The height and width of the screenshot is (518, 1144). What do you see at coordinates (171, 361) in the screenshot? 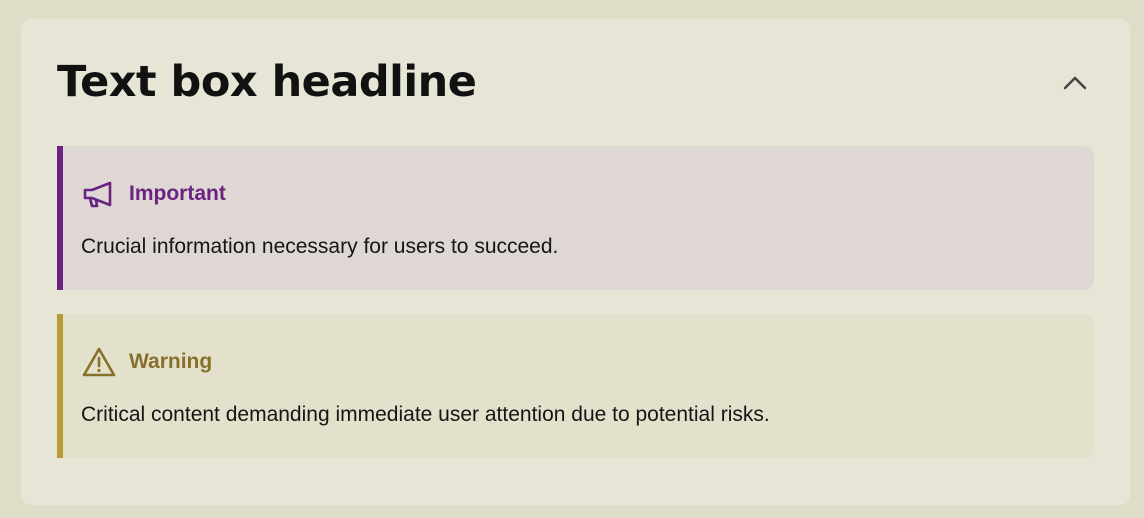
I see `warning-callout-title: Warning` at bounding box center [171, 361].